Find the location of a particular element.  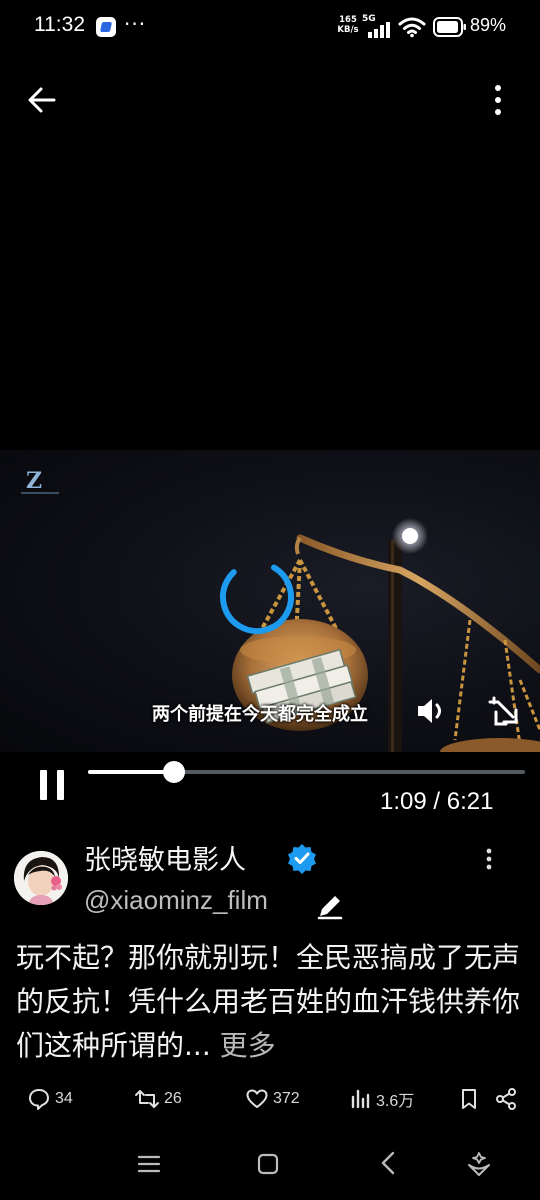

post-overflow-button is located at coordinates (489, 859).